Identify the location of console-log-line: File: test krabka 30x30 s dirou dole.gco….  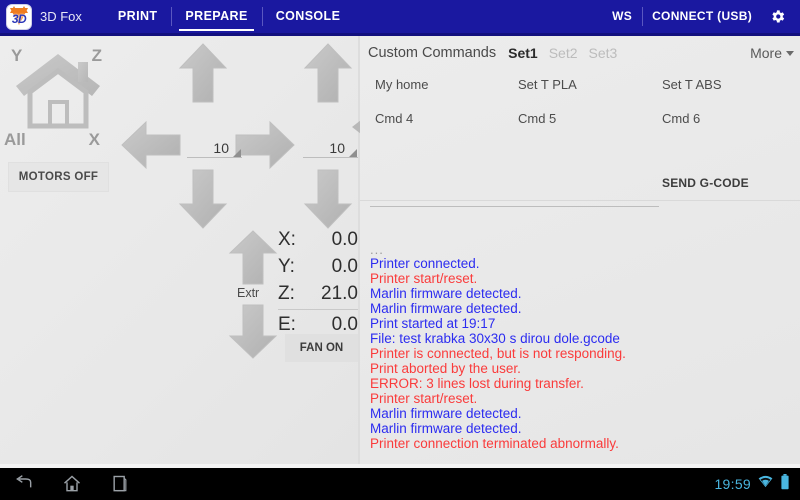
(495, 338).